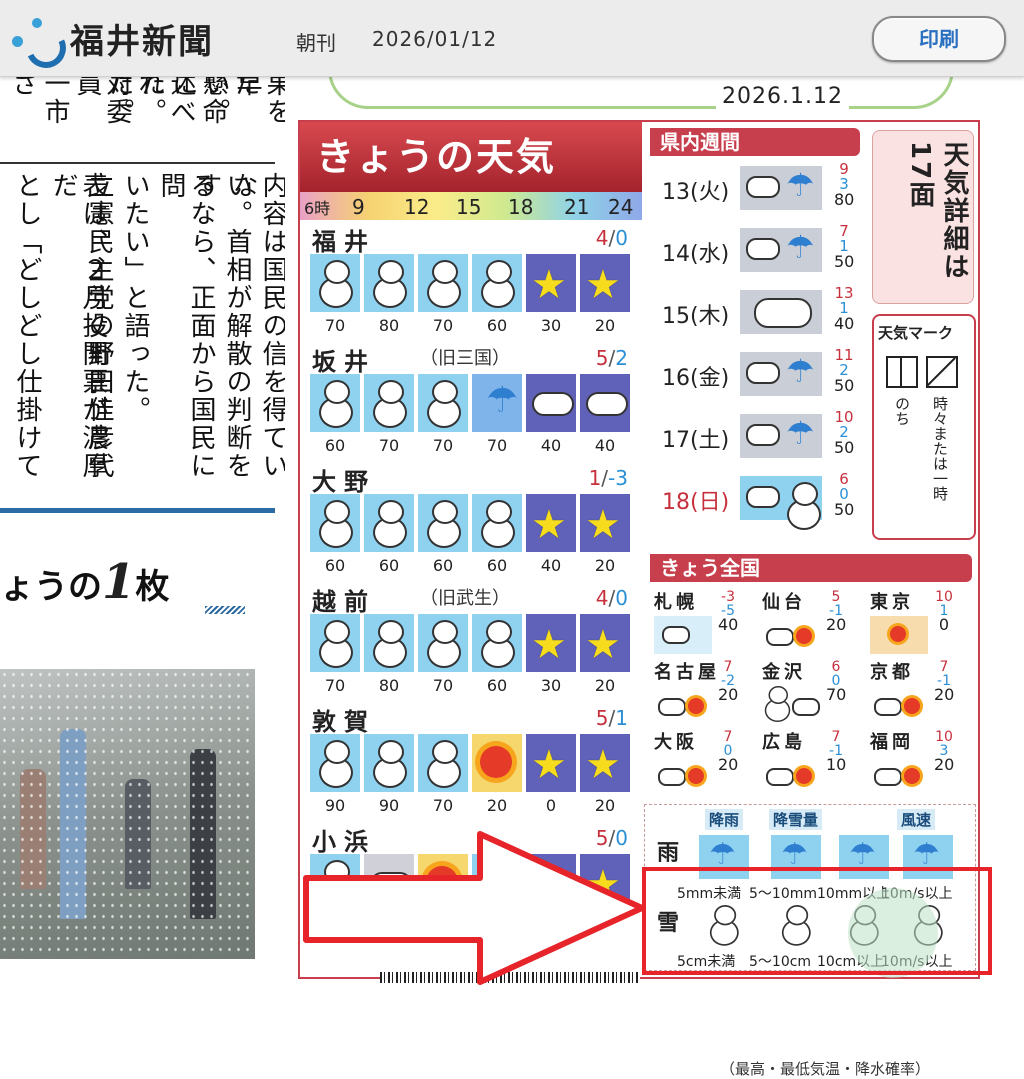 Image resolution: width=1024 pixels, height=1079 pixels. I want to click on temp-low: 2, so click(621, 358).